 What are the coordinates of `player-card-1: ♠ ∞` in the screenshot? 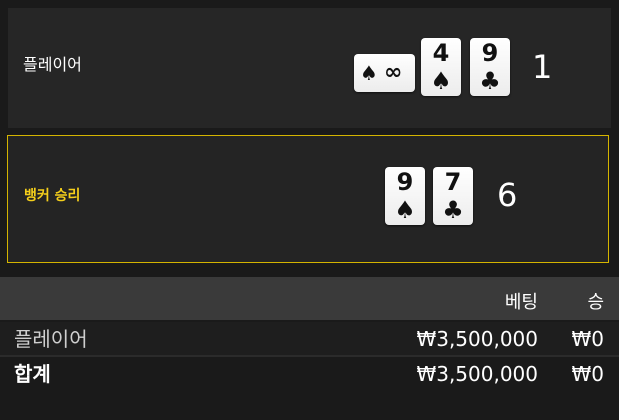 It's located at (384, 73).